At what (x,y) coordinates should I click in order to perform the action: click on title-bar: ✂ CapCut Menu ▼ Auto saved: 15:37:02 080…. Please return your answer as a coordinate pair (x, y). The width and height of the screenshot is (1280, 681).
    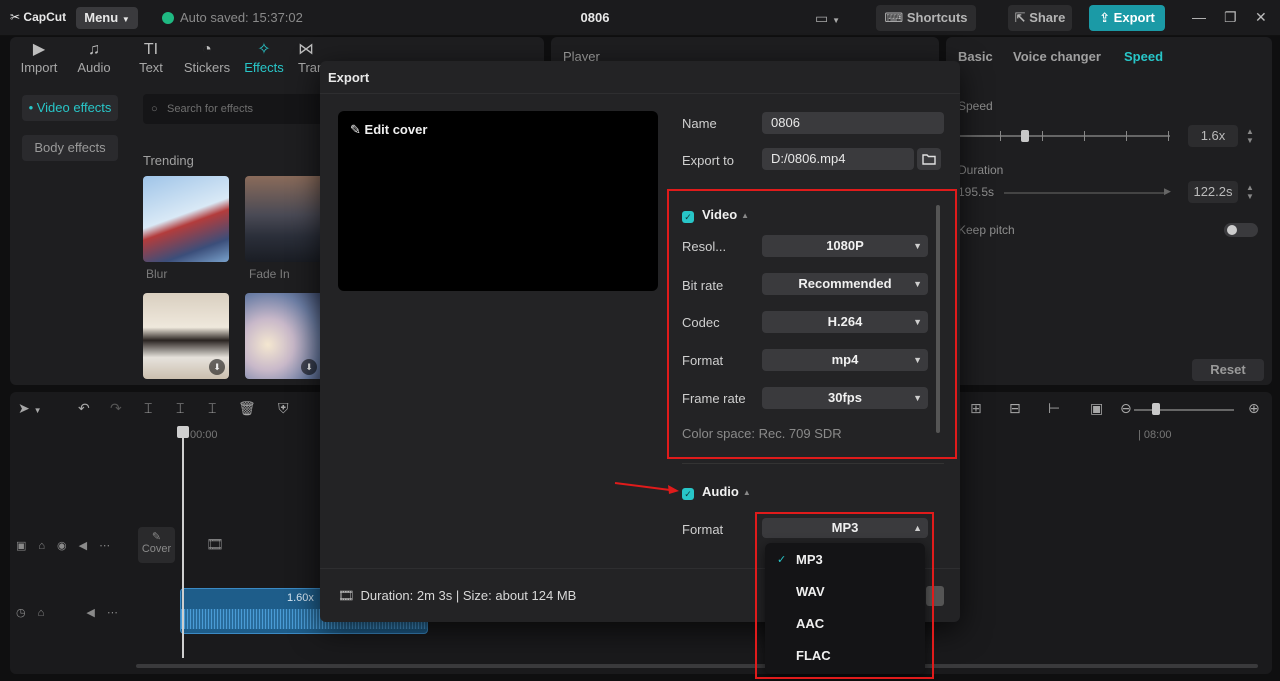
    Looking at the image, I should click on (640, 18).